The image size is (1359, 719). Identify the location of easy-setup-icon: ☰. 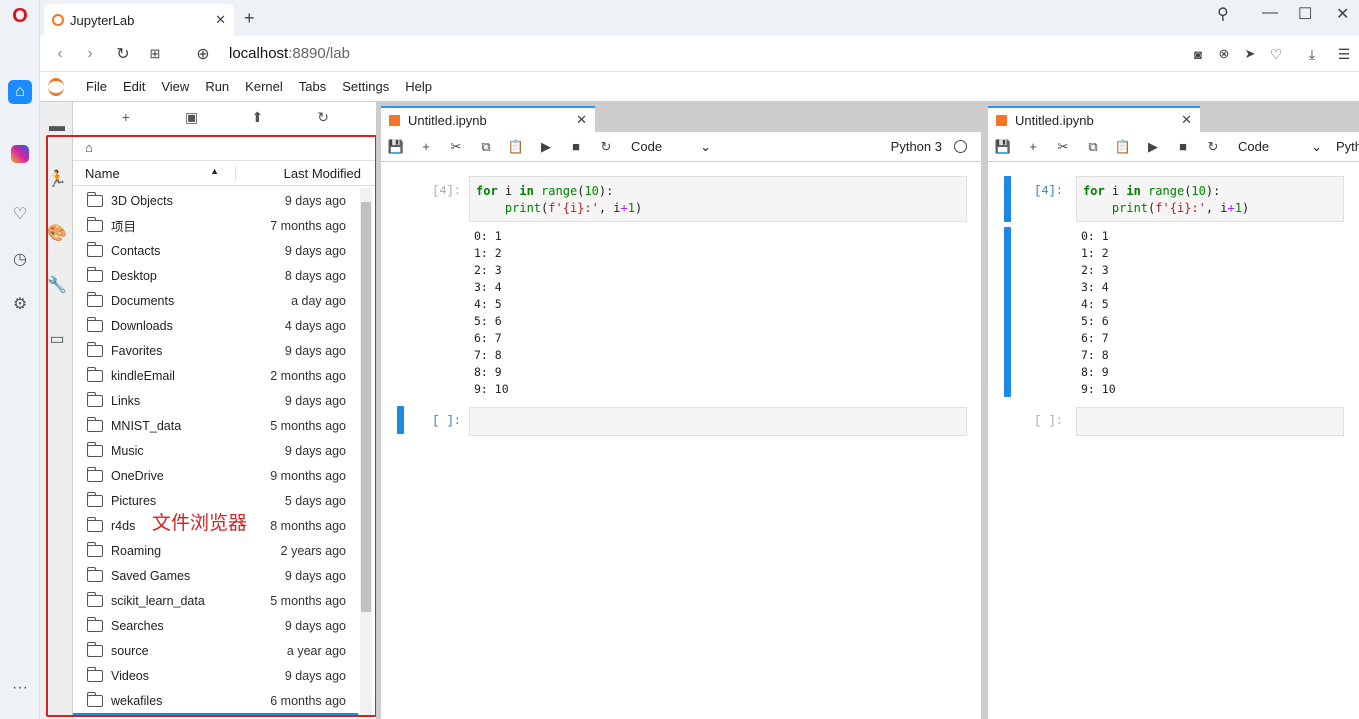
(1344, 54).